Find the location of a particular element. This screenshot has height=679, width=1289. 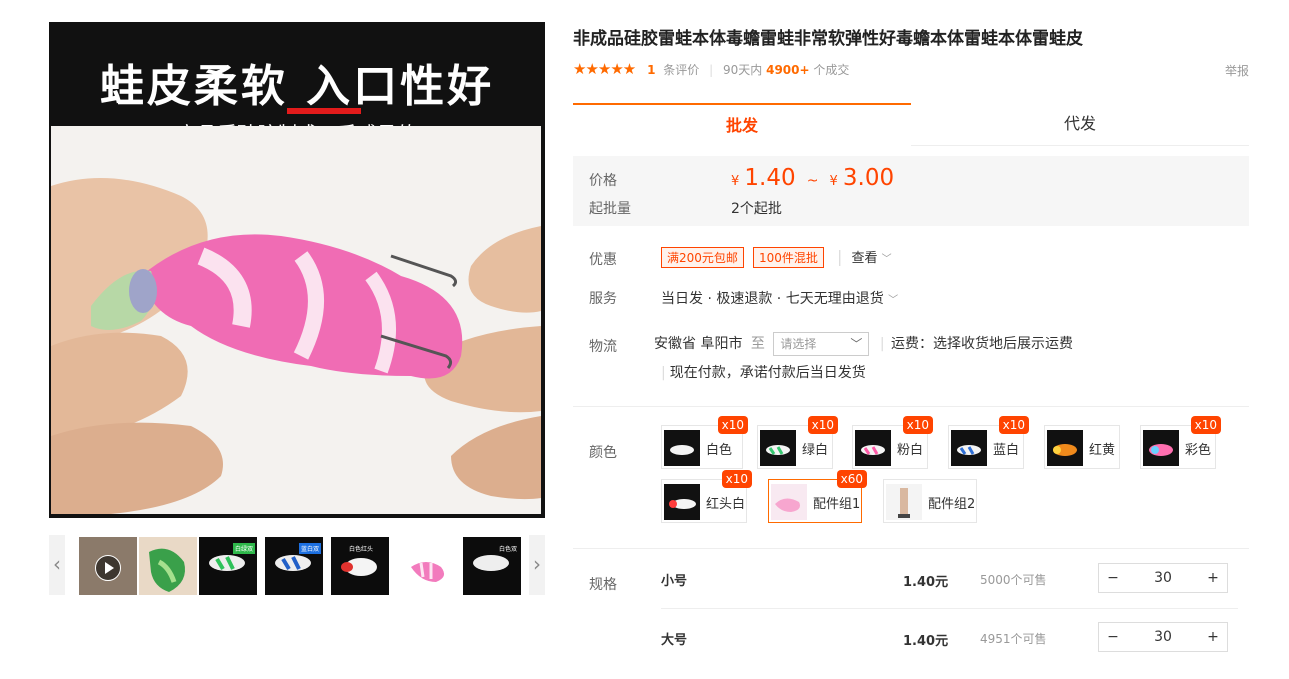

spec-name: 小号 is located at coordinates (674, 581).